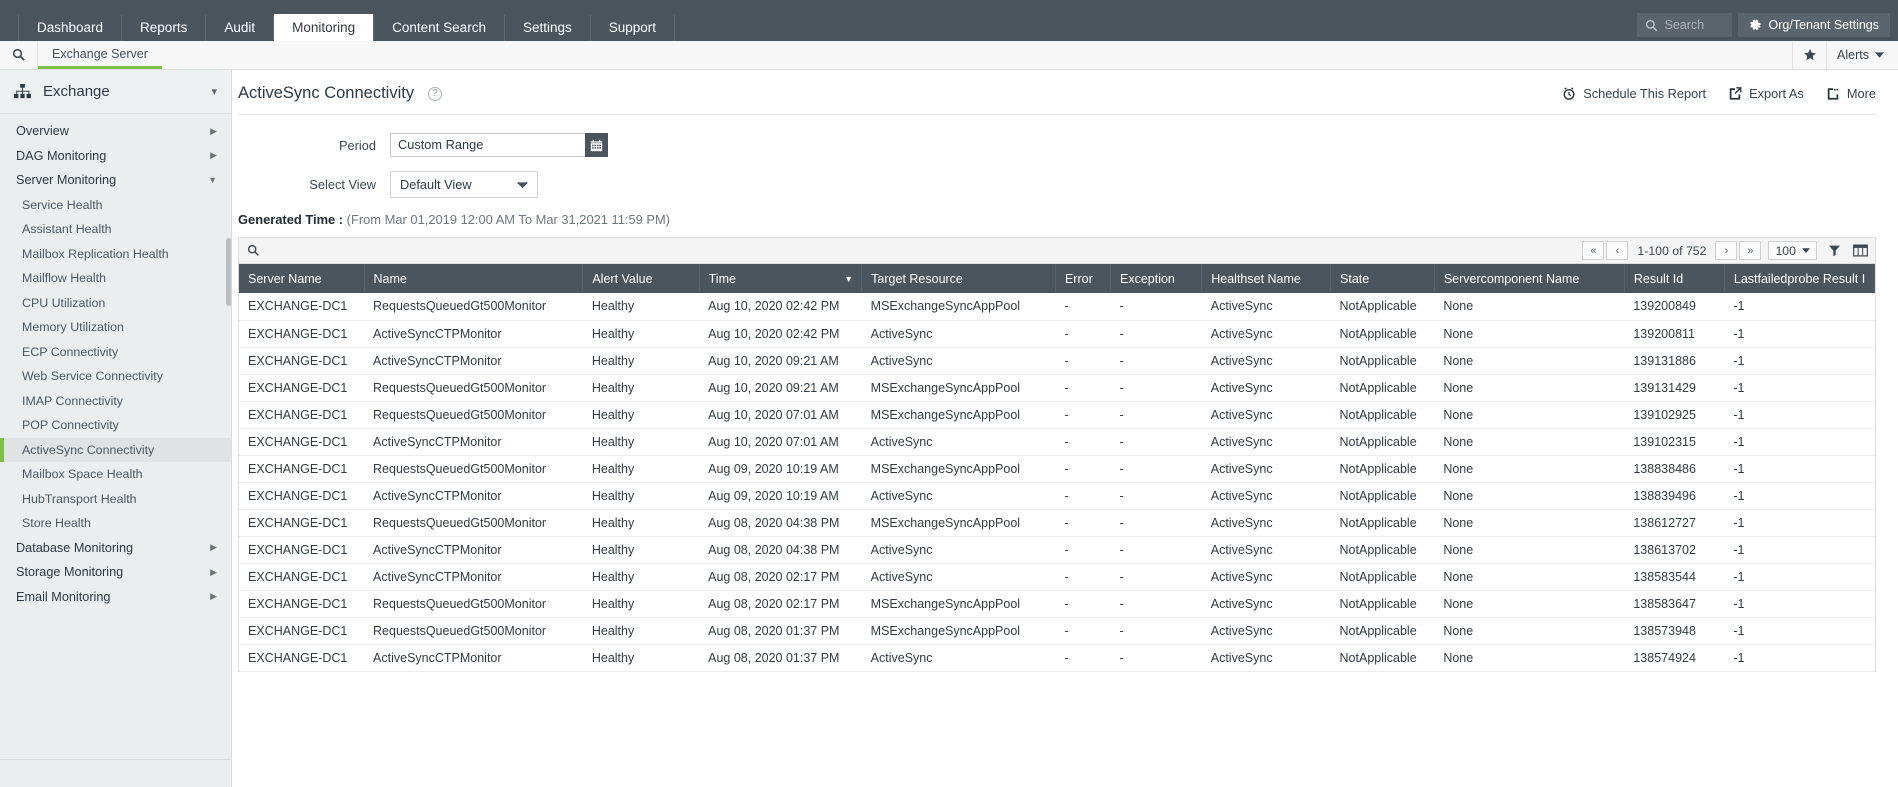 The image size is (1898, 787). What do you see at coordinates (1634, 93) in the screenshot?
I see `schedule-this-report-button: Schedule This Report` at bounding box center [1634, 93].